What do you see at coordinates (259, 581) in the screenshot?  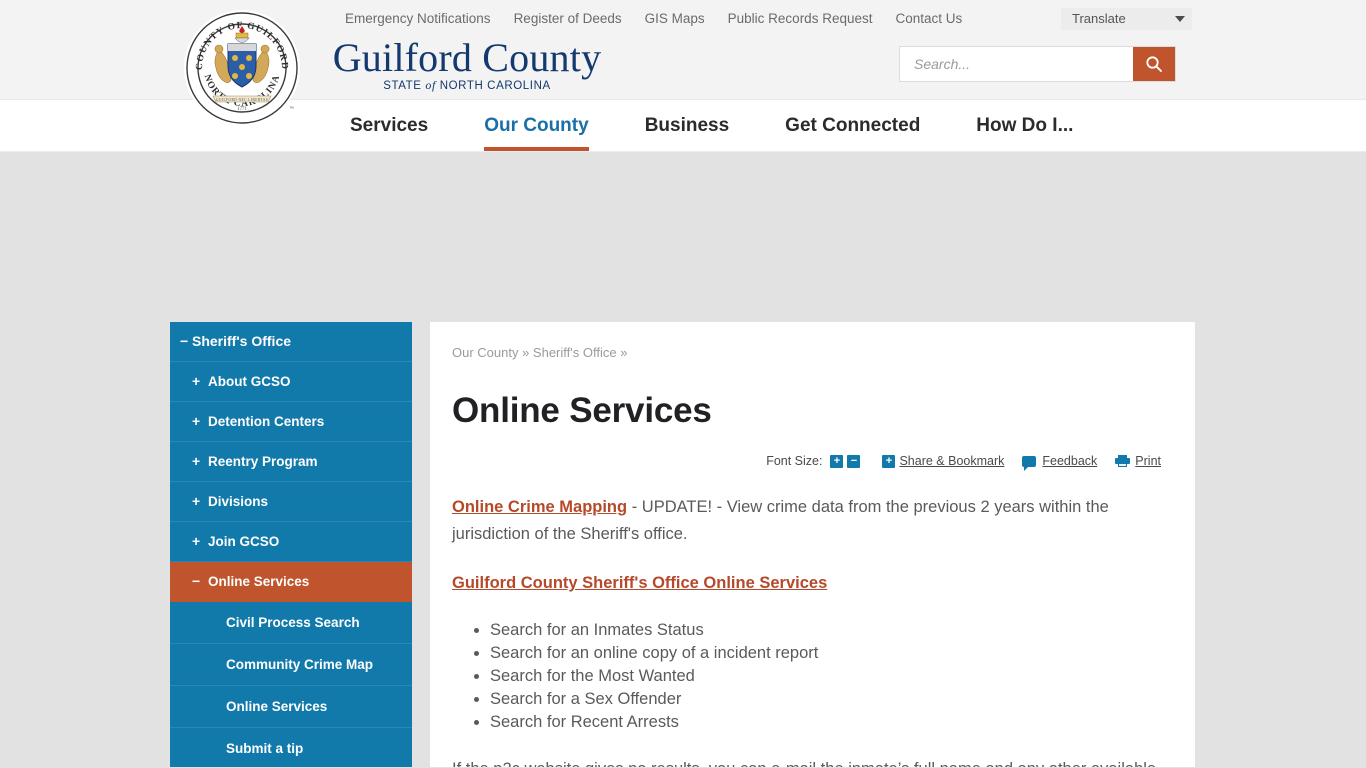 I see `sidebar-item-label: Online Services` at bounding box center [259, 581].